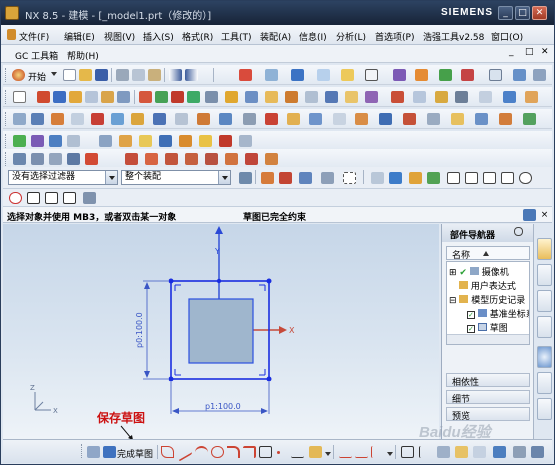 This screenshot has height=465, width=555. What do you see at coordinates (385, 119) in the screenshot?
I see `trim-curve-icon` at bounding box center [385, 119].